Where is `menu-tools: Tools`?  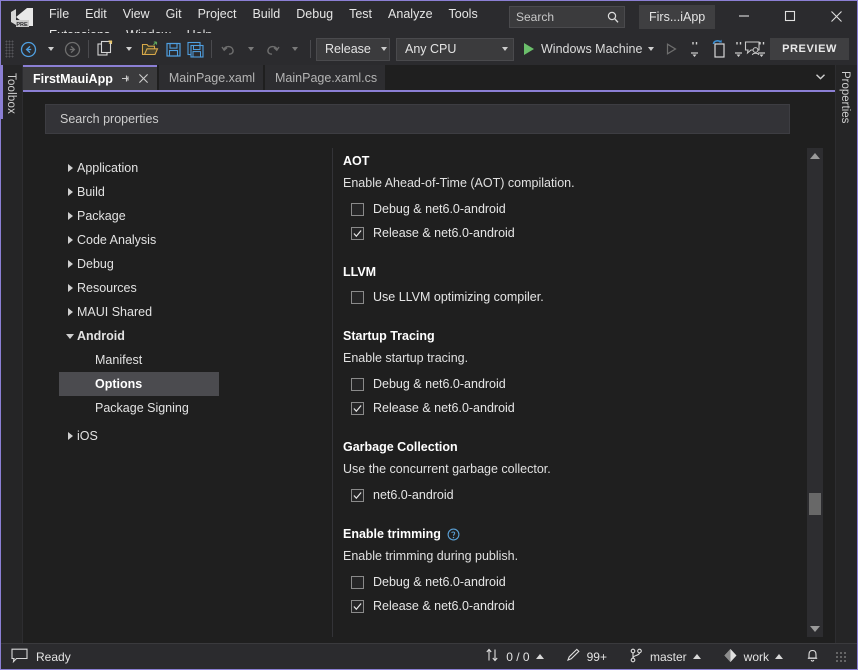
menu-tools: Tools is located at coordinates (463, 13).